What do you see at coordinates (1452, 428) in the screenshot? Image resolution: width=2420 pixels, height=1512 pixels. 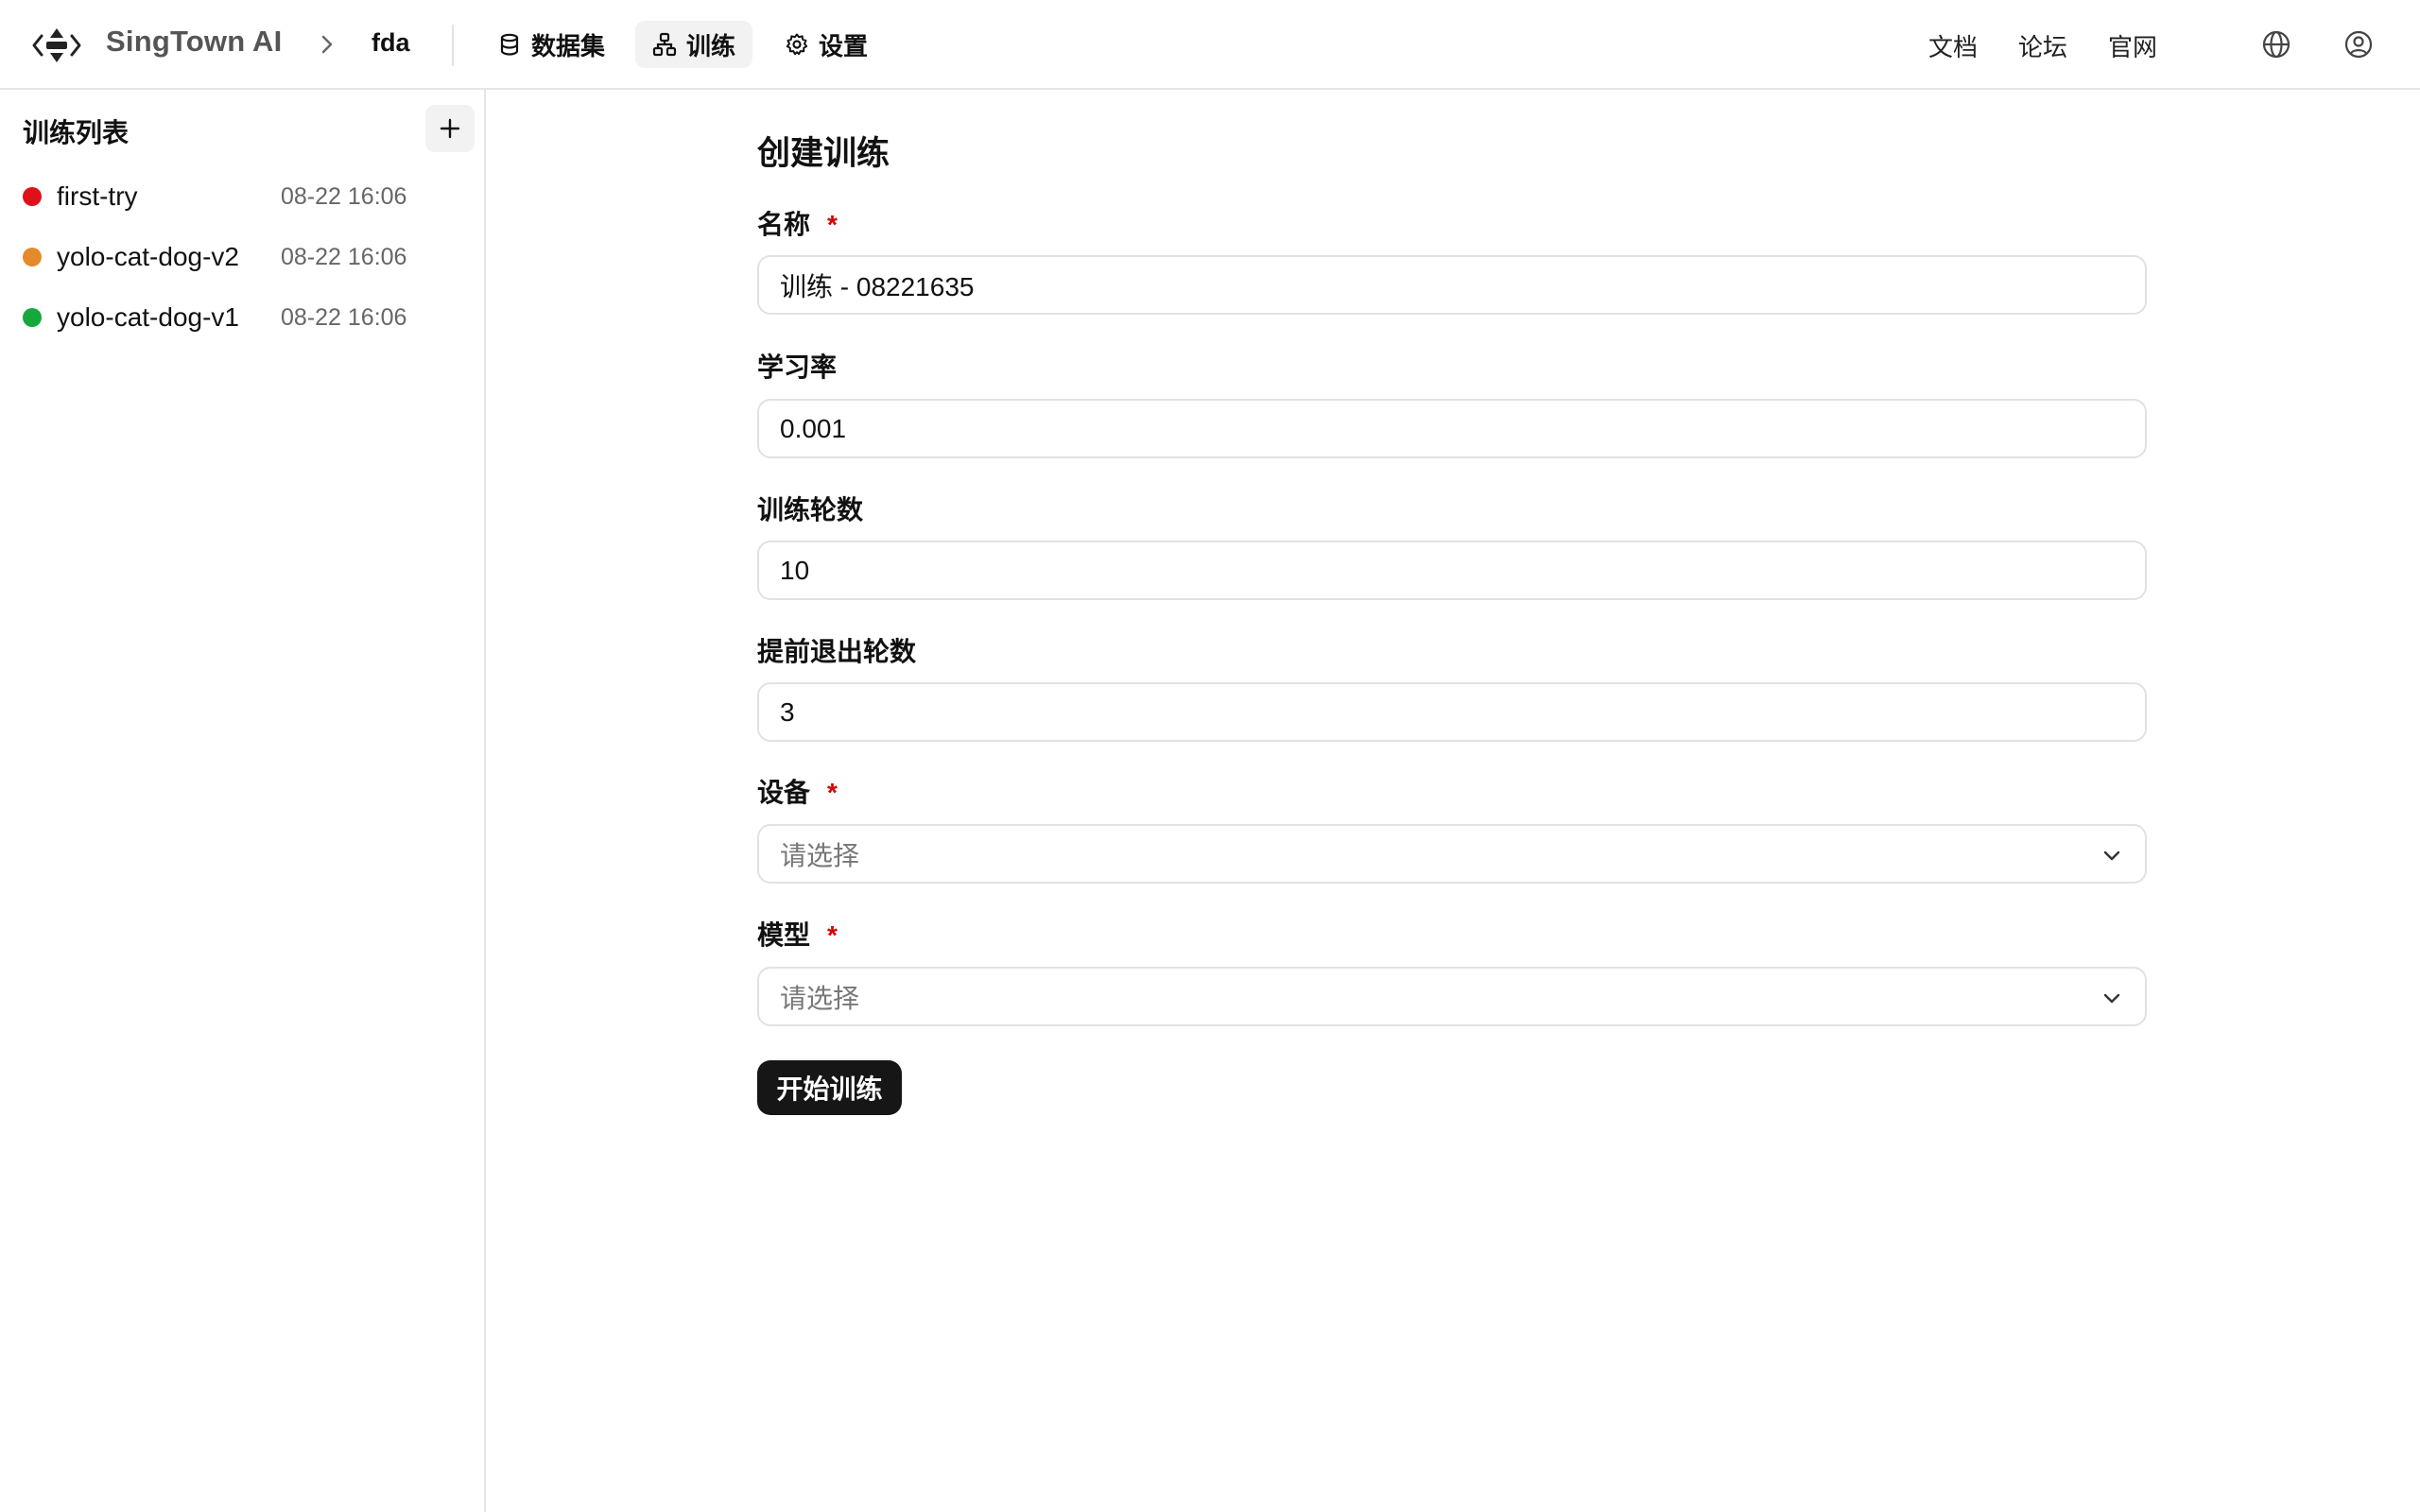 I see `learning-rate-input` at bounding box center [1452, 428].